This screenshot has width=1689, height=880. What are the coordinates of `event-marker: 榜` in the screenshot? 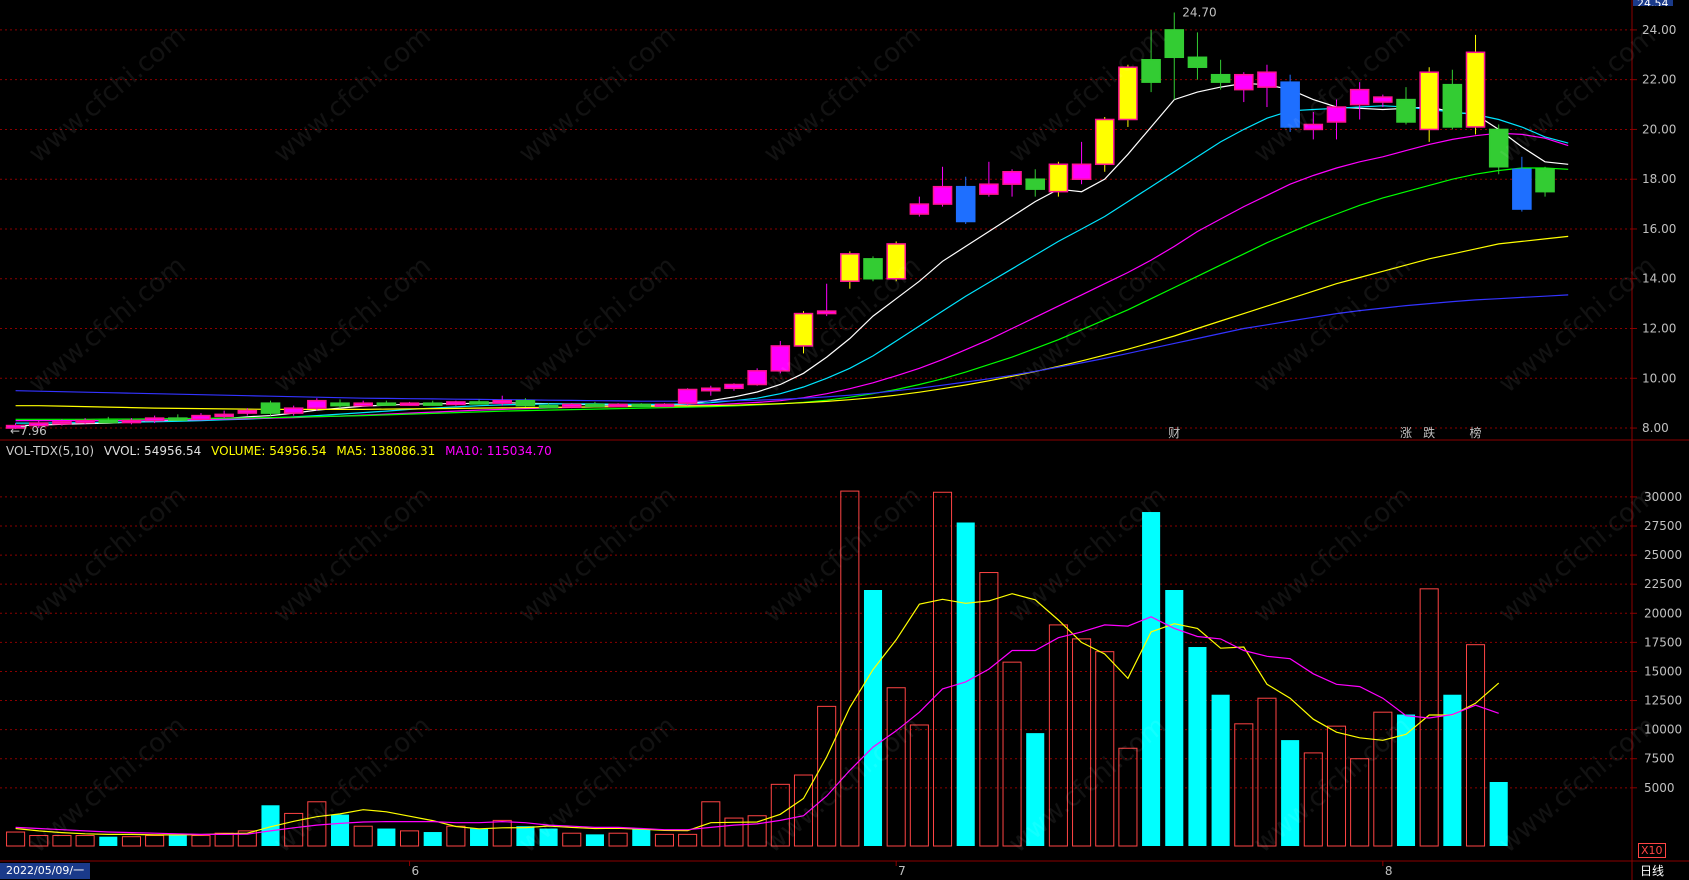 It's located at (1476, 432).